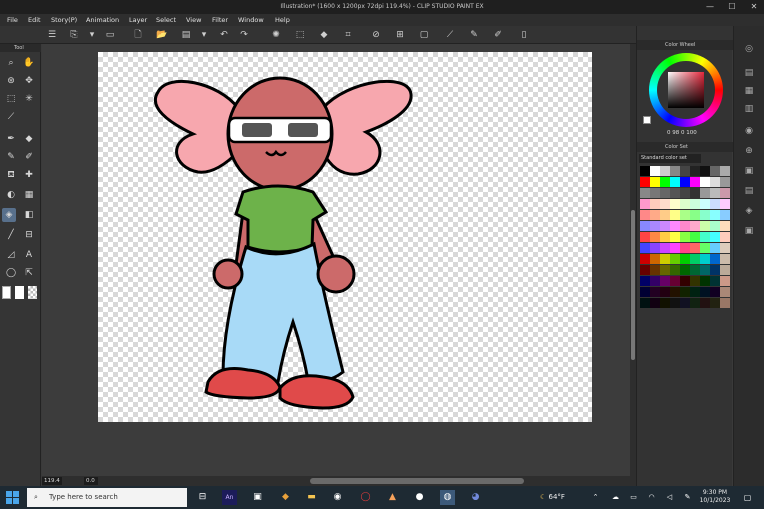  I want to click on menu-help: Help, so click(282, 20).